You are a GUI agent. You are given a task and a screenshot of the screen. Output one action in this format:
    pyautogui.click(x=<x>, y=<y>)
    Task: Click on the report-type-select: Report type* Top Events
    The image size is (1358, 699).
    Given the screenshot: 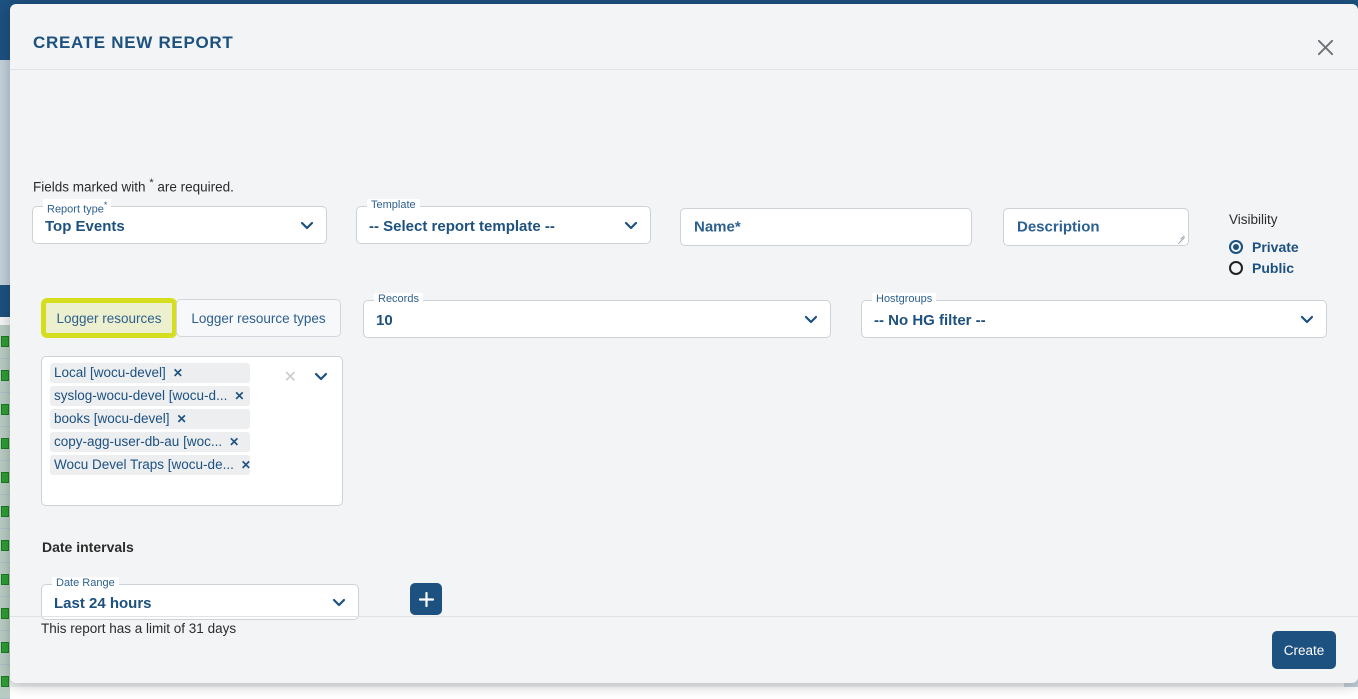 What is the action you would take?
    pyautogui.click(x=179, y=225)
    